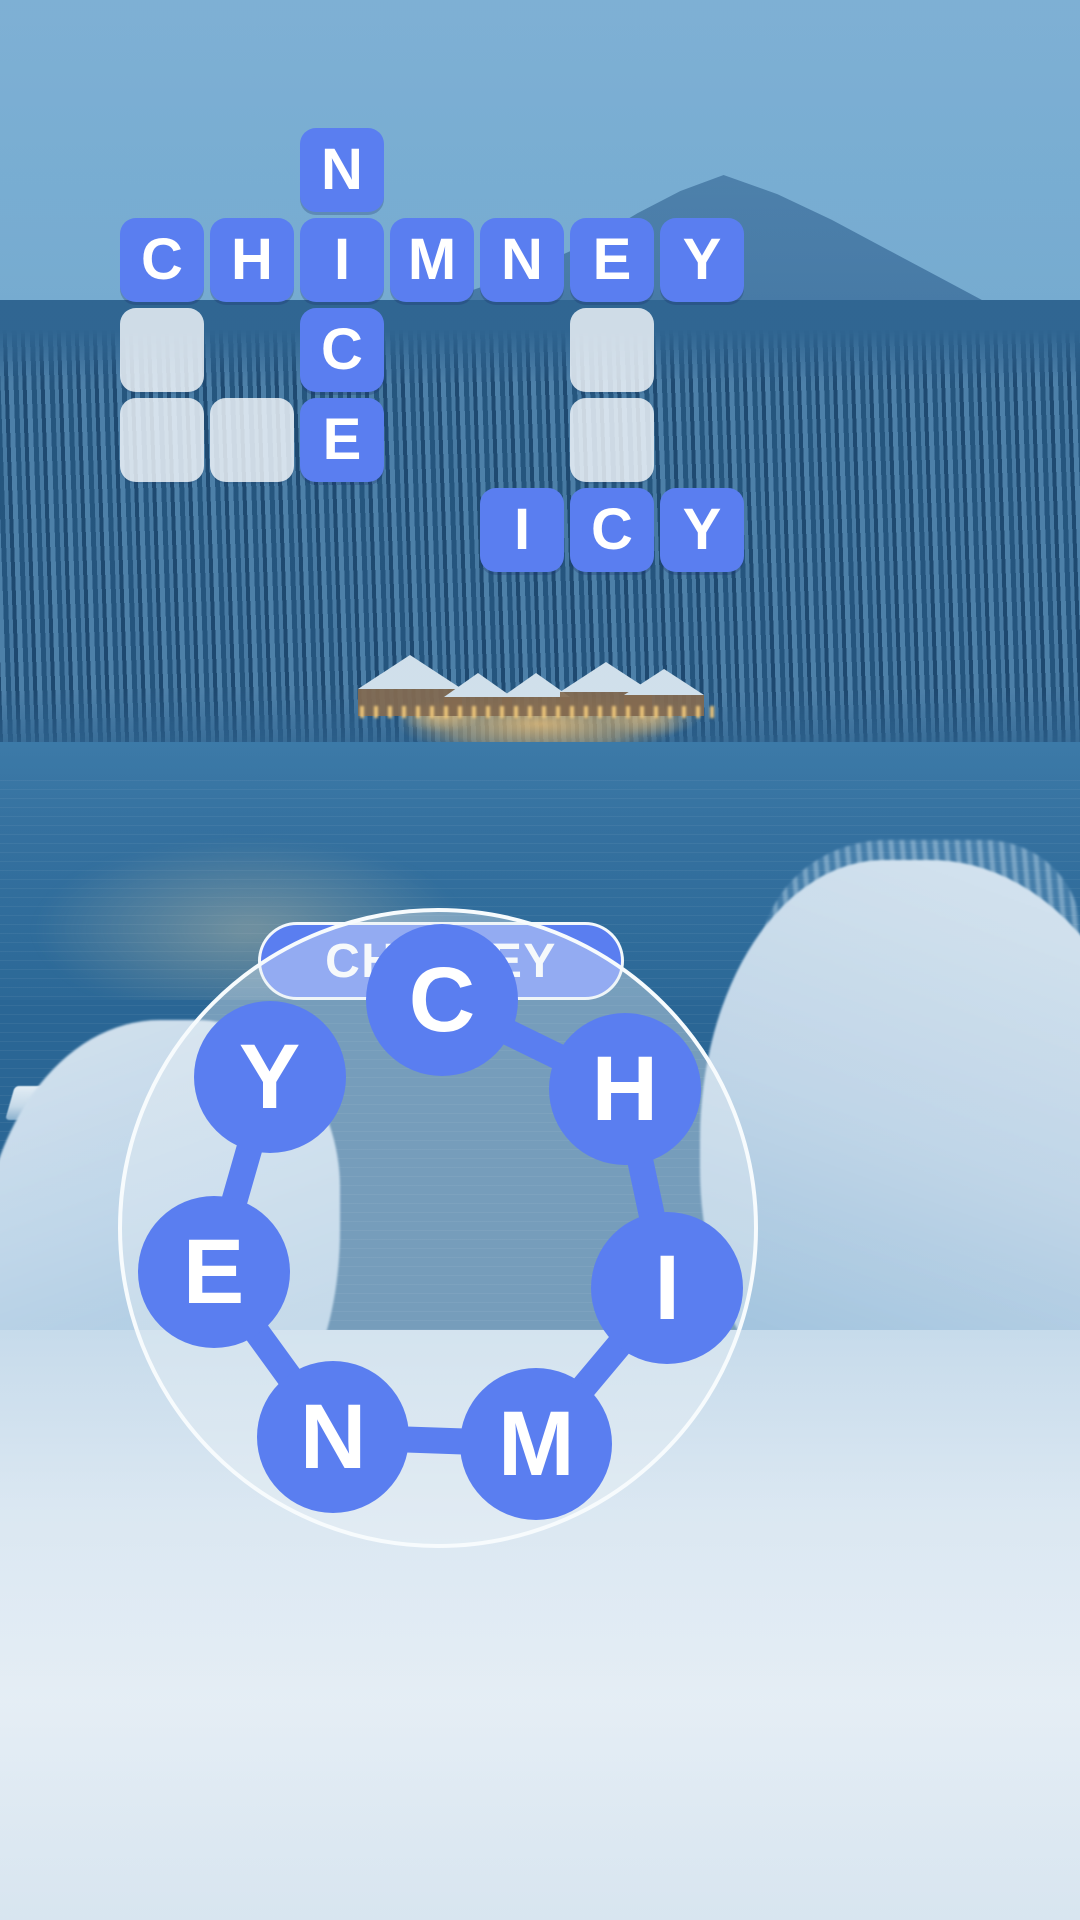  What do you see at coordinates (442, 1000) in the screenshot?
I see `wheel-letter-c: C` at bounding box center [442, 1000].